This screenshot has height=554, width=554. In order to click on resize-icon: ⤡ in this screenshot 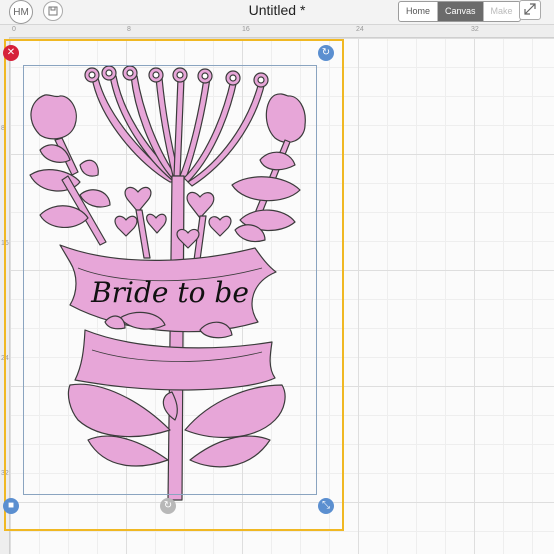, I will do `click(326, 505)`.